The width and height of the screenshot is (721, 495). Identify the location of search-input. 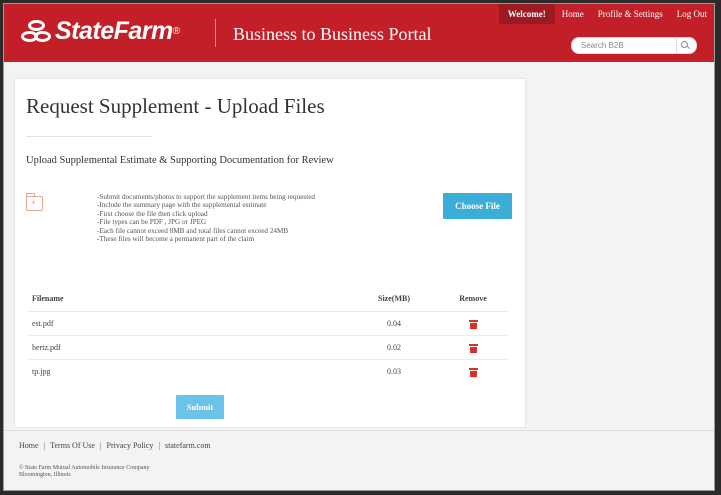
(624, 45).